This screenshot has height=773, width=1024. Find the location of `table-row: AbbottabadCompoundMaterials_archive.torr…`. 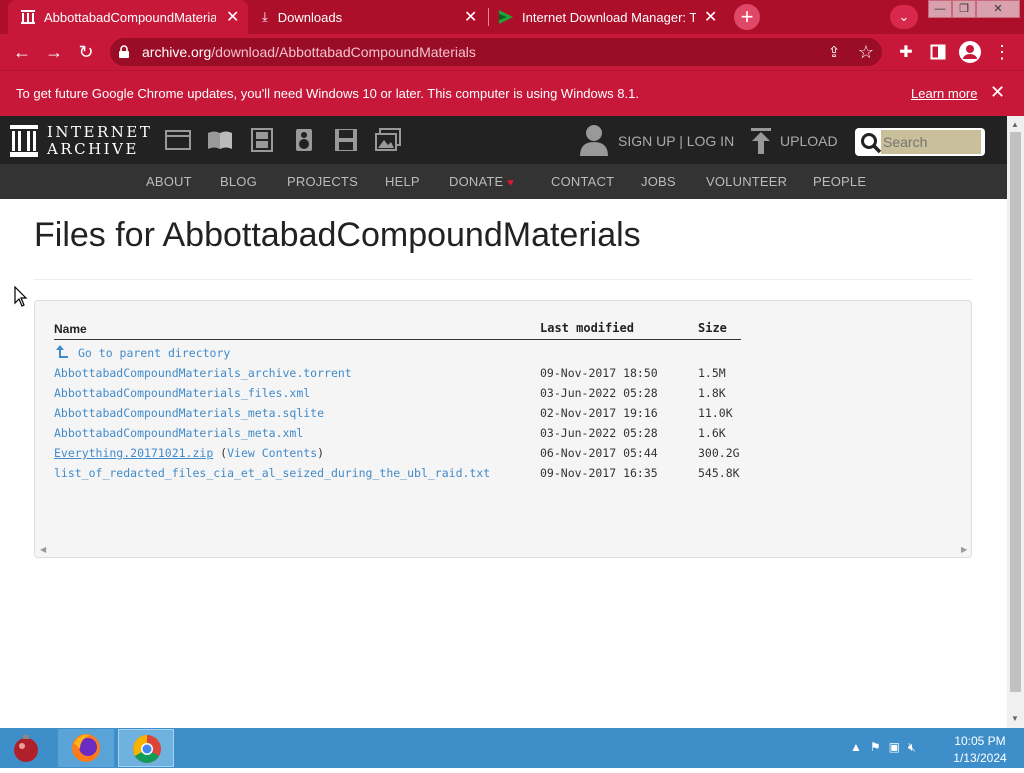

table-row: AbbottabadCompoundMaterials_archive.torr… is located at coordinates (500, 376).